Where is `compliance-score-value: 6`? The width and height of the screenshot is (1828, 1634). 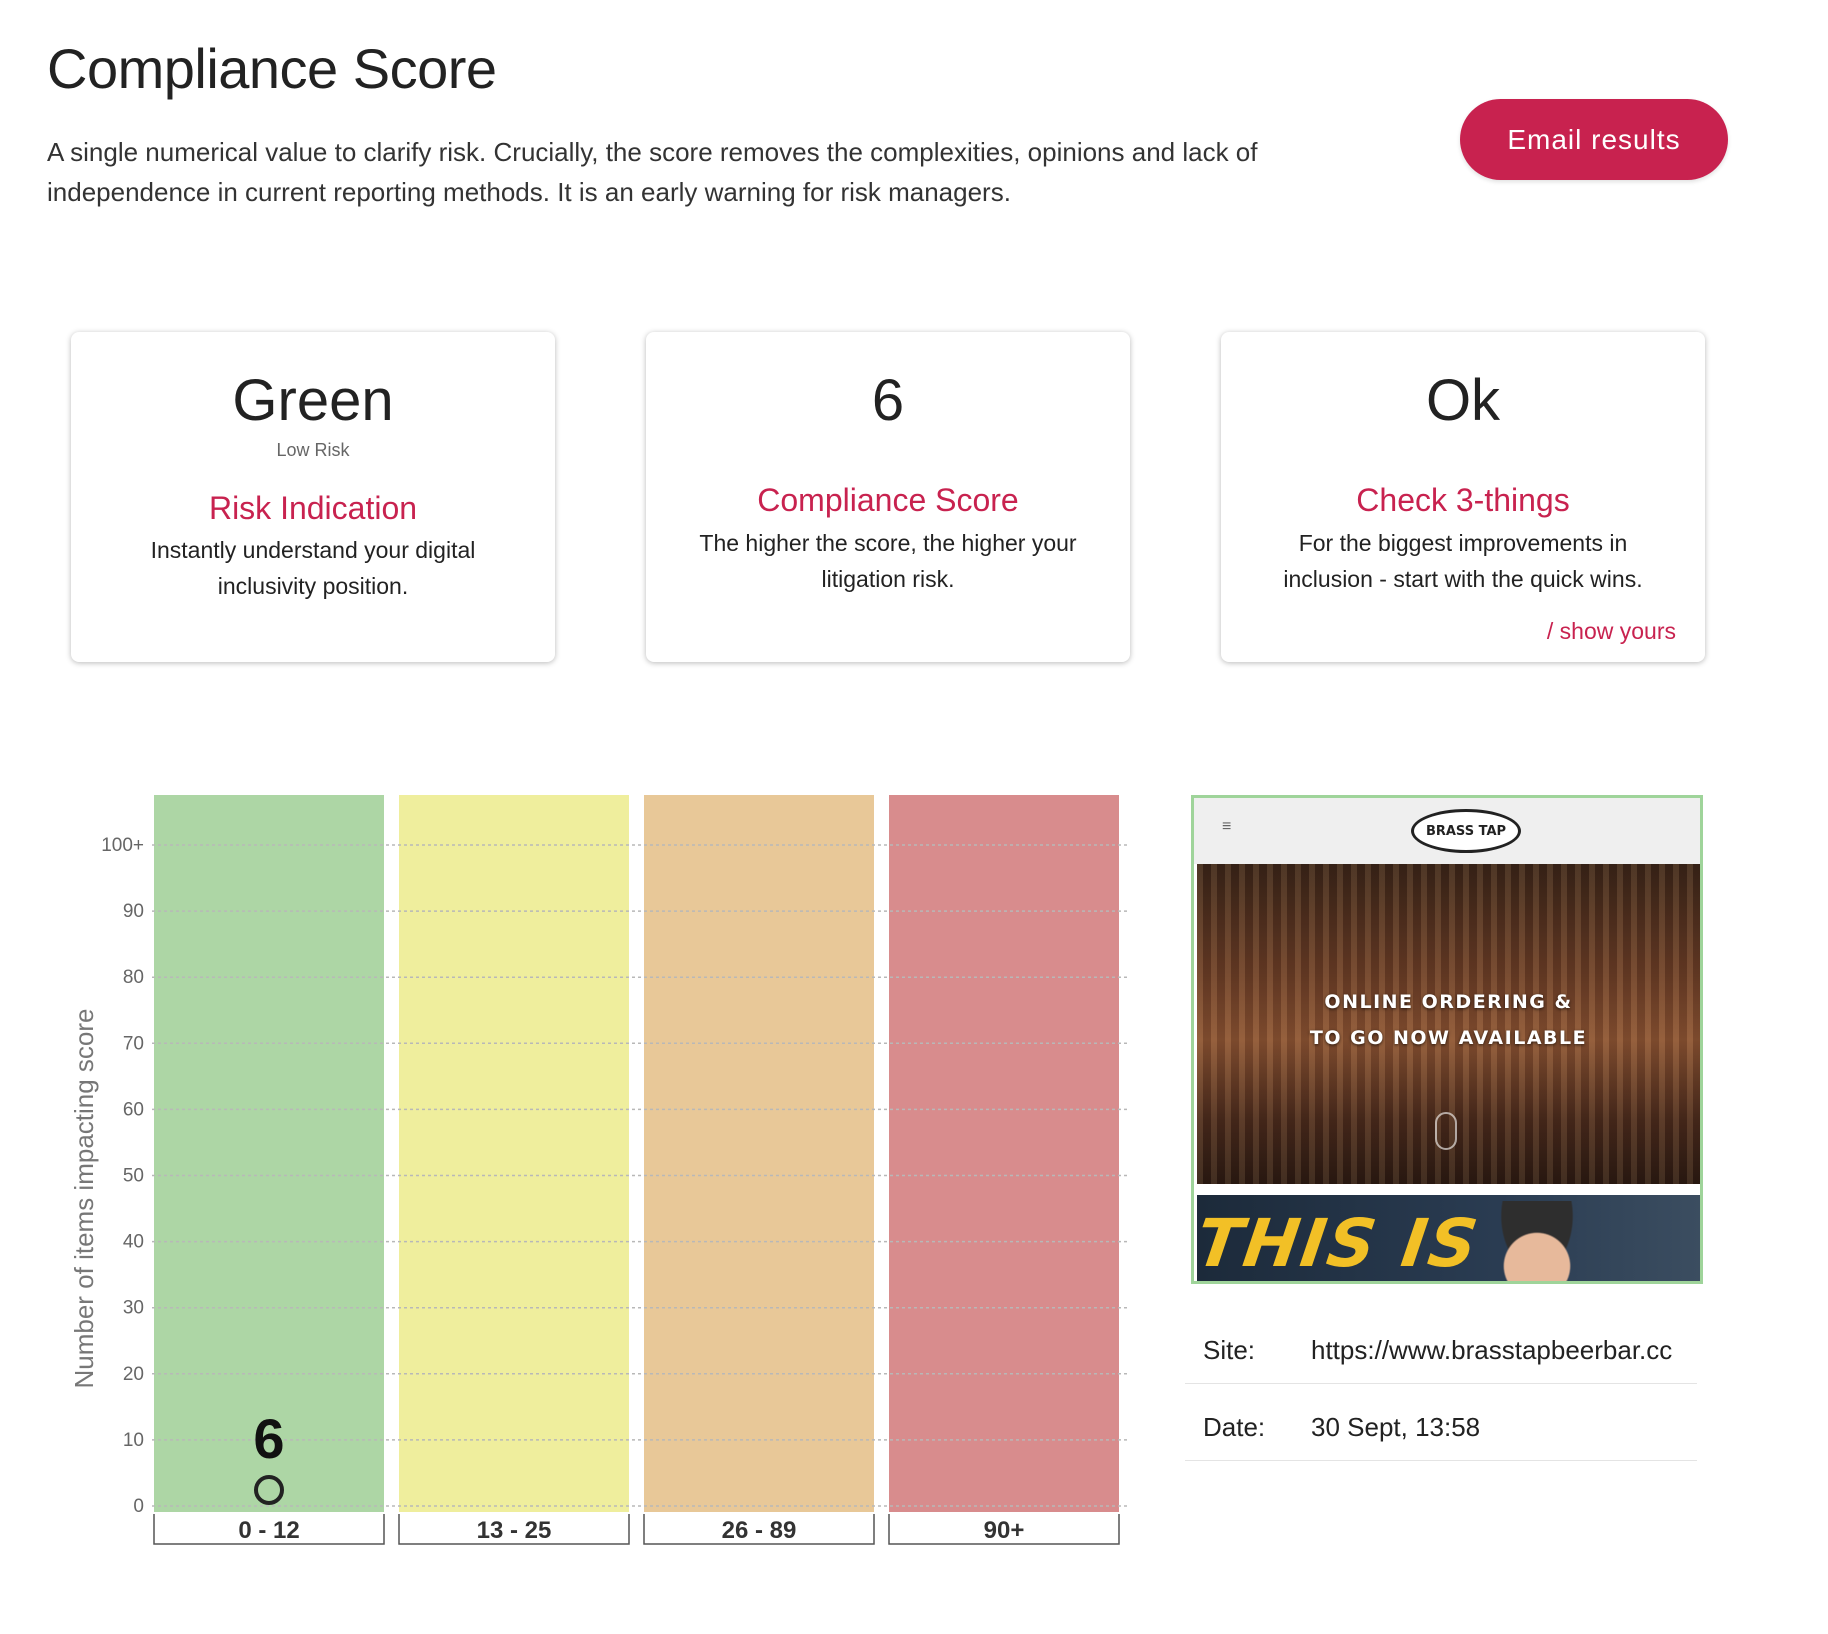
compliance-score-value: 6 is located at coordinates (888, 400).